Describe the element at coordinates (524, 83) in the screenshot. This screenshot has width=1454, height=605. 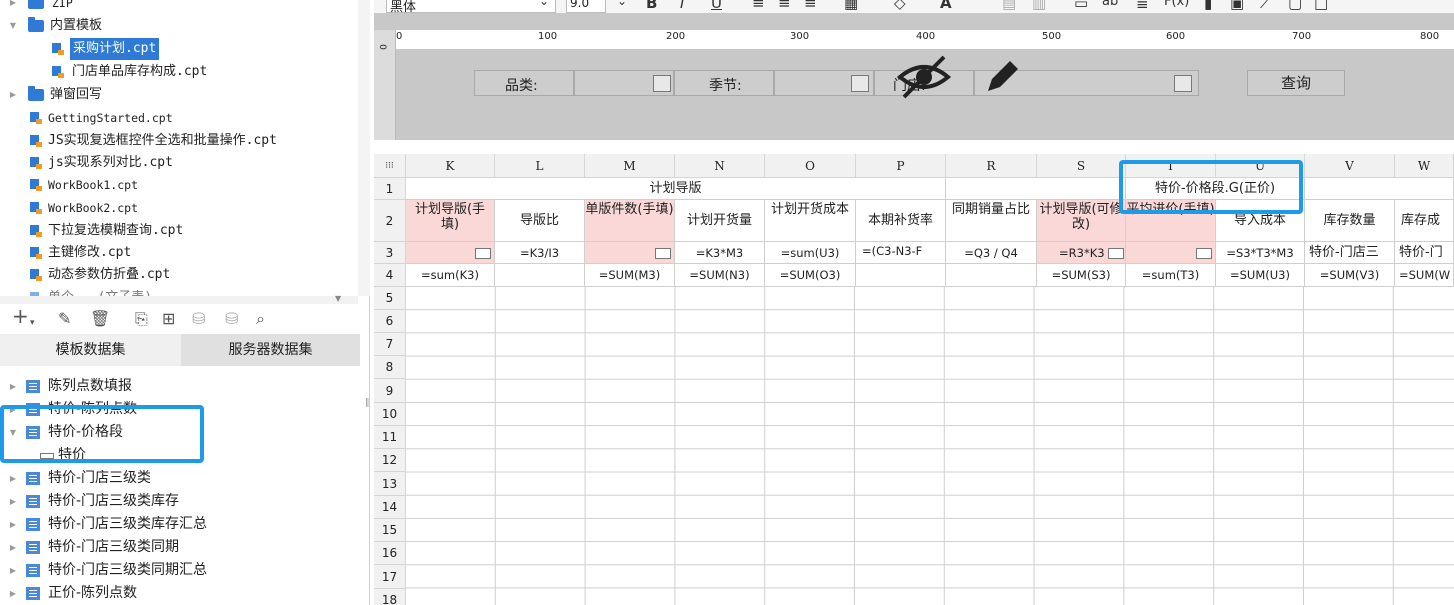
I see `category-label-widget: 品类:` at that location.